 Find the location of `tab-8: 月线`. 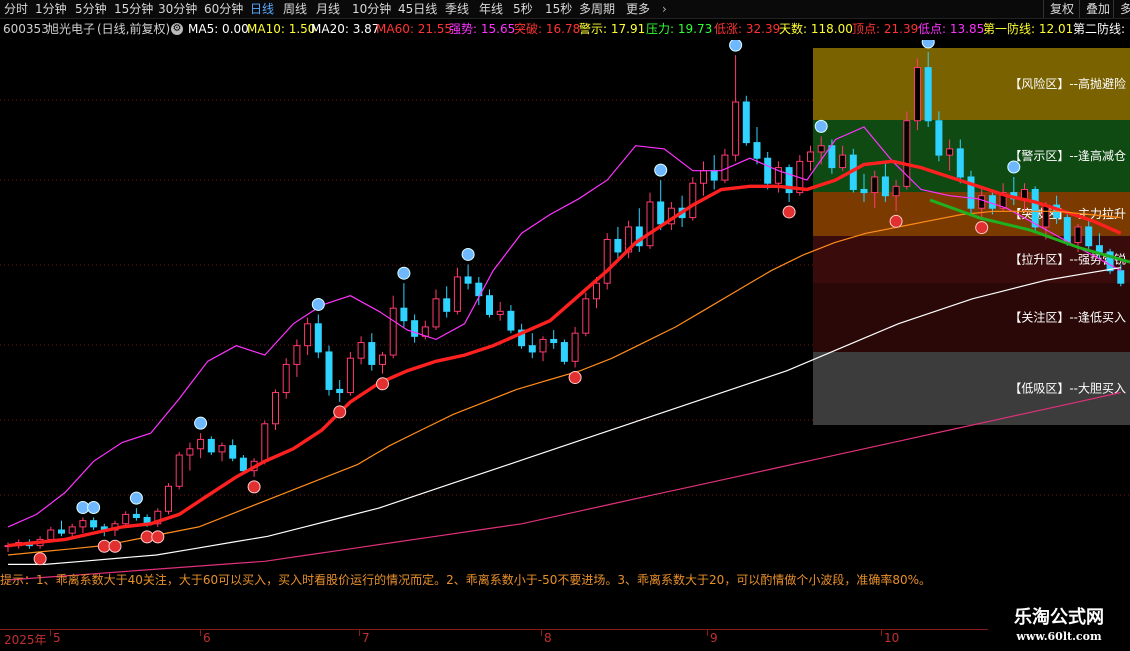

tab-8: 月线 is located at coordinates (328, 9).